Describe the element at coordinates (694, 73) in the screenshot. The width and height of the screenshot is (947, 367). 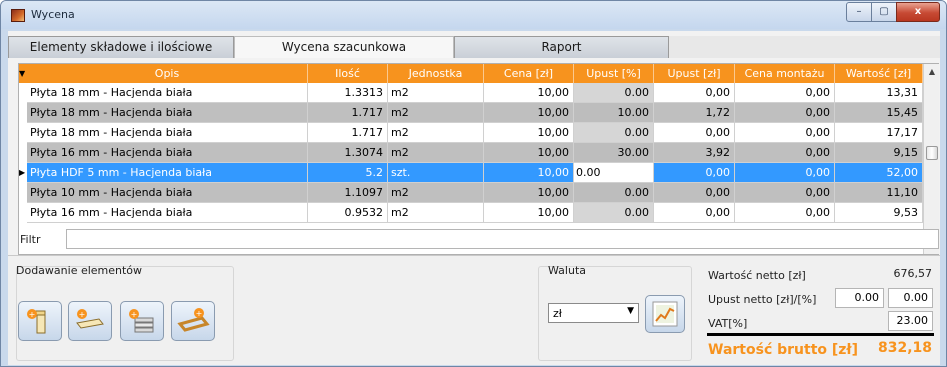
I see `col-upust-zl: Upust [zł]` at that location.